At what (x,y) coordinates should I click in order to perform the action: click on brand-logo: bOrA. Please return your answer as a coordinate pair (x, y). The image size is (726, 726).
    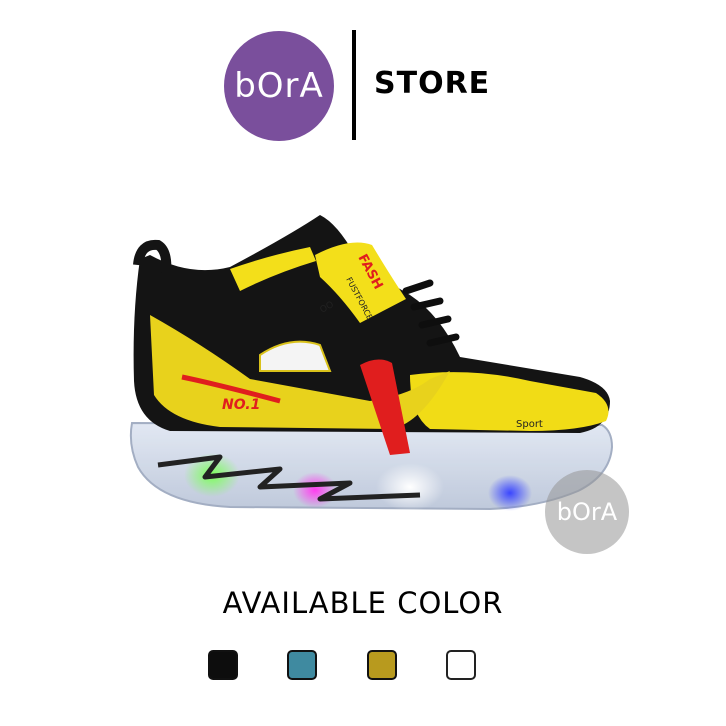
    Looking at the image, I should click on (279, 86).